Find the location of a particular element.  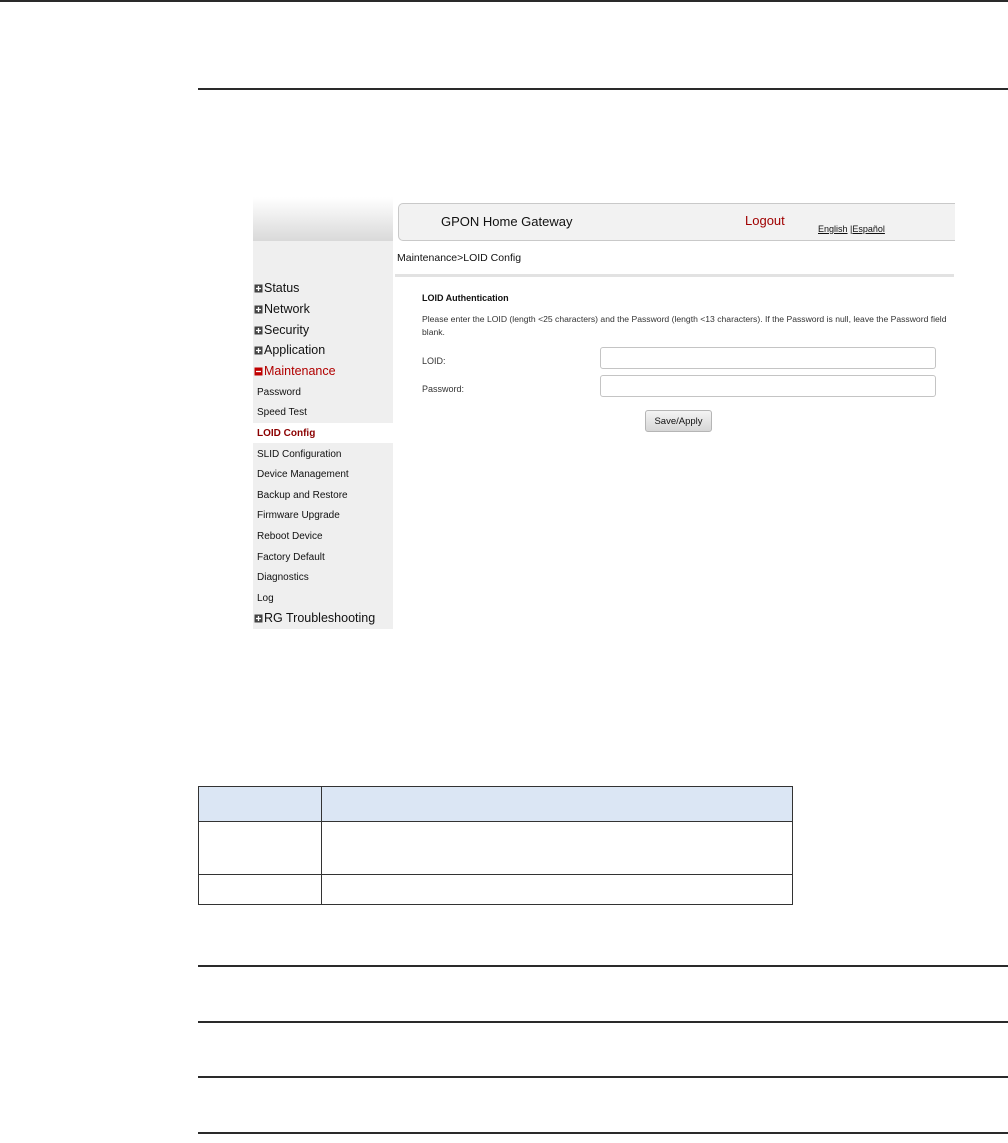

sidebar-item-network: Network is located at coordinates (281, 309).